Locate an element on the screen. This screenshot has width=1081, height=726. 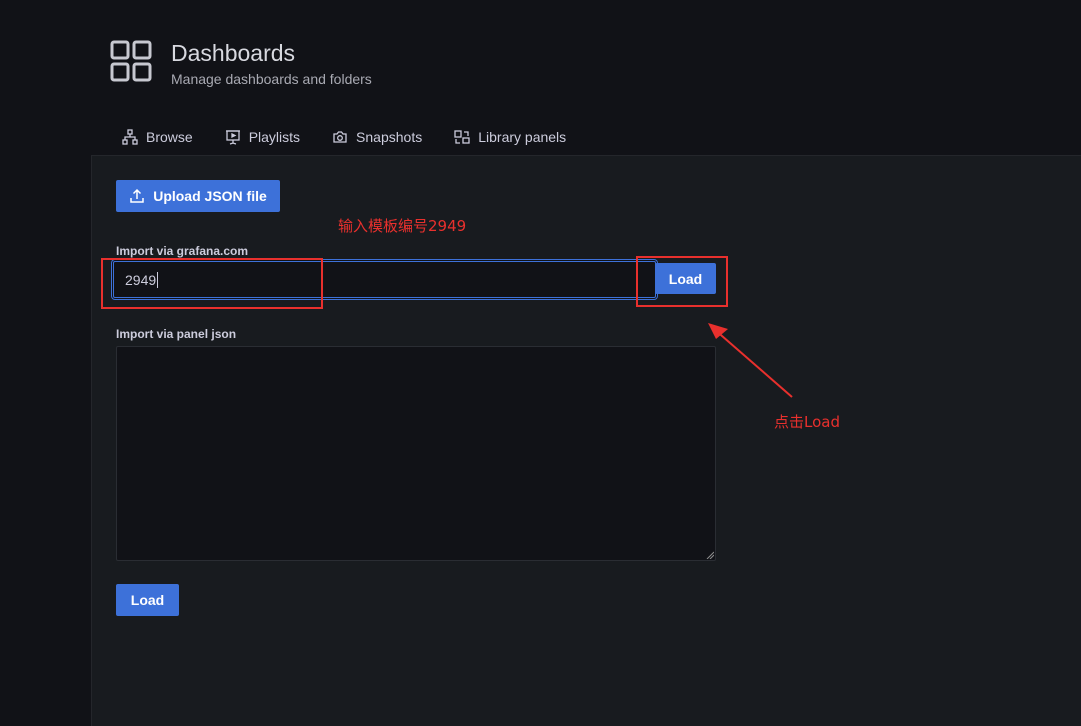
resize-handle-icon is located at coordinates (710, 555).